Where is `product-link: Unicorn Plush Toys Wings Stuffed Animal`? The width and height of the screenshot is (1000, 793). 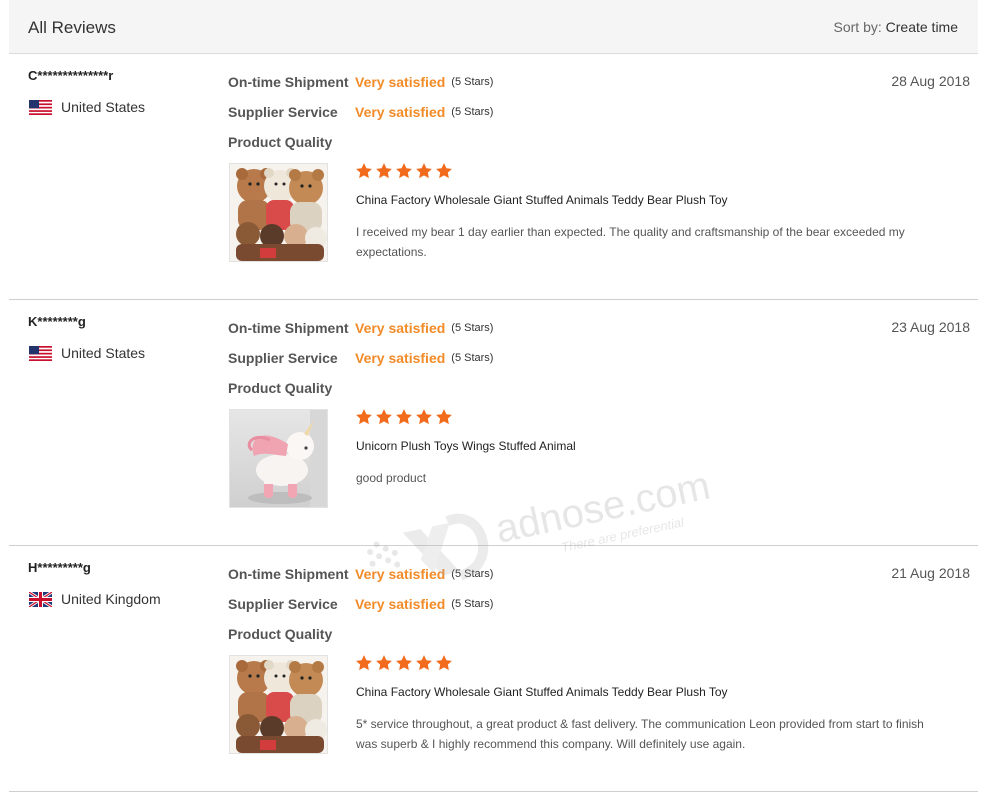 product-link: Unicorn Plush Toys Wings Stuffed Animal is located at coordinates (466, 446).